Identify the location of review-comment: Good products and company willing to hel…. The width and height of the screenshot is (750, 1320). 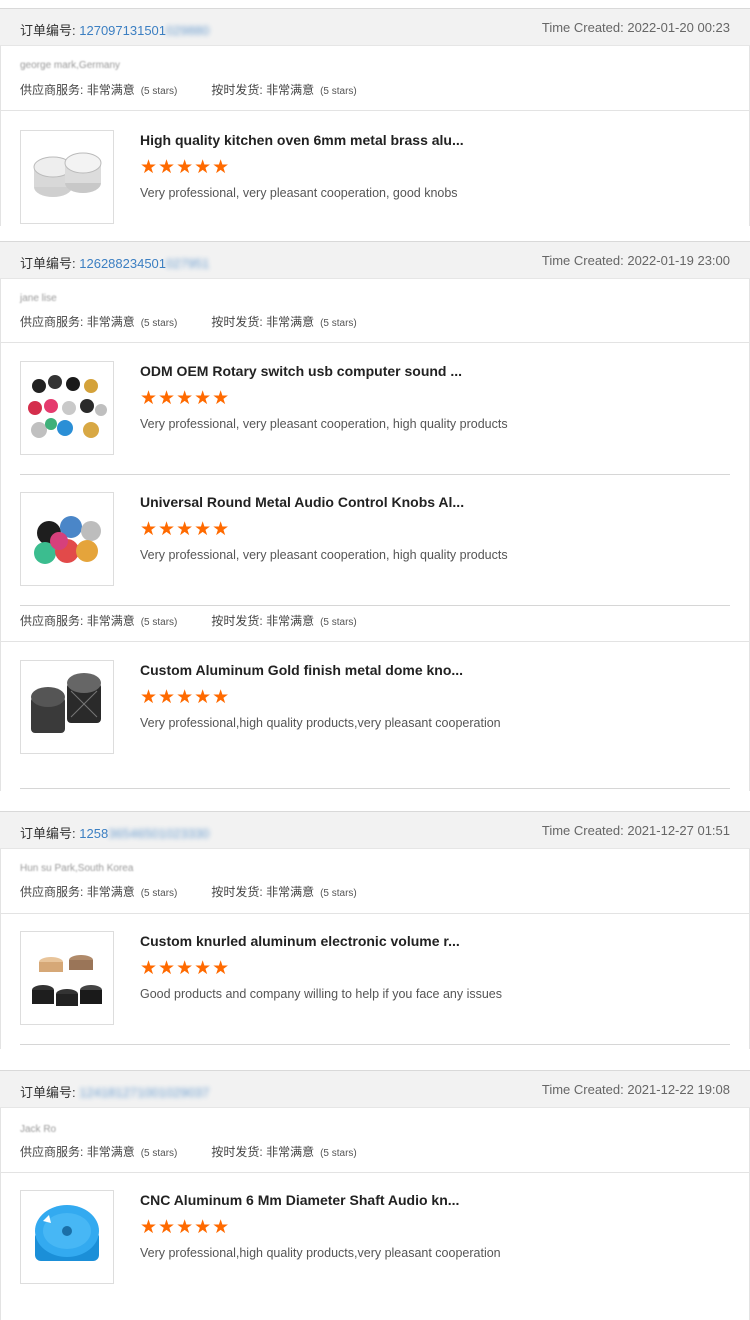
(321, 994).